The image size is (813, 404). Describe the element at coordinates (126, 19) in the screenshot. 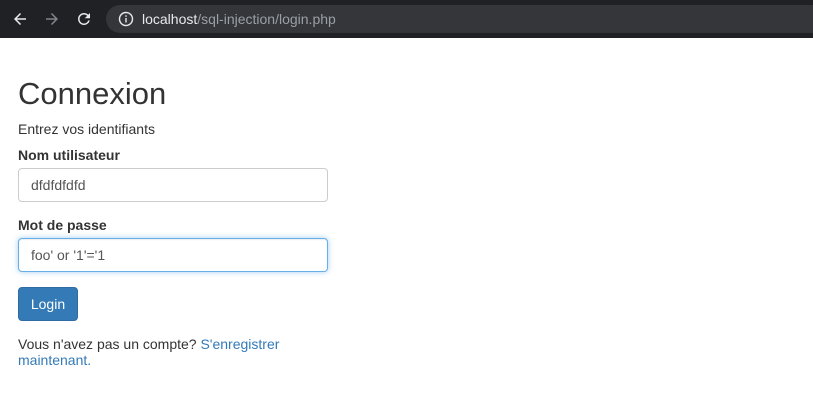

I see `info-icon` at that location.